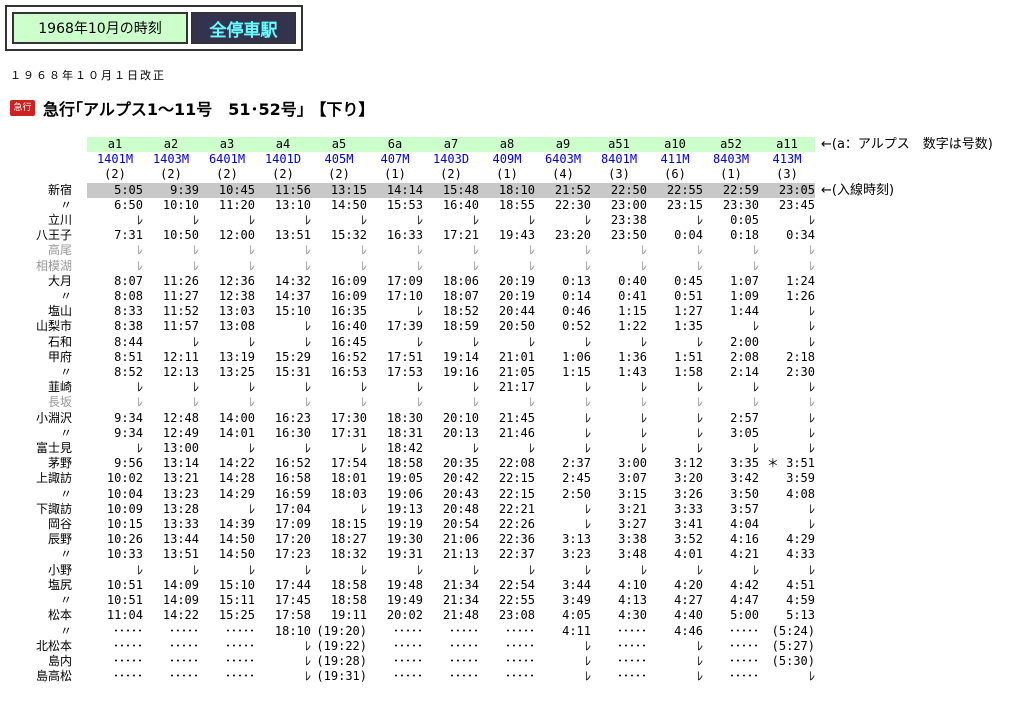 This screenshot has height=713, width=1030. I want to click on station-header-cell, so click(48, 159).